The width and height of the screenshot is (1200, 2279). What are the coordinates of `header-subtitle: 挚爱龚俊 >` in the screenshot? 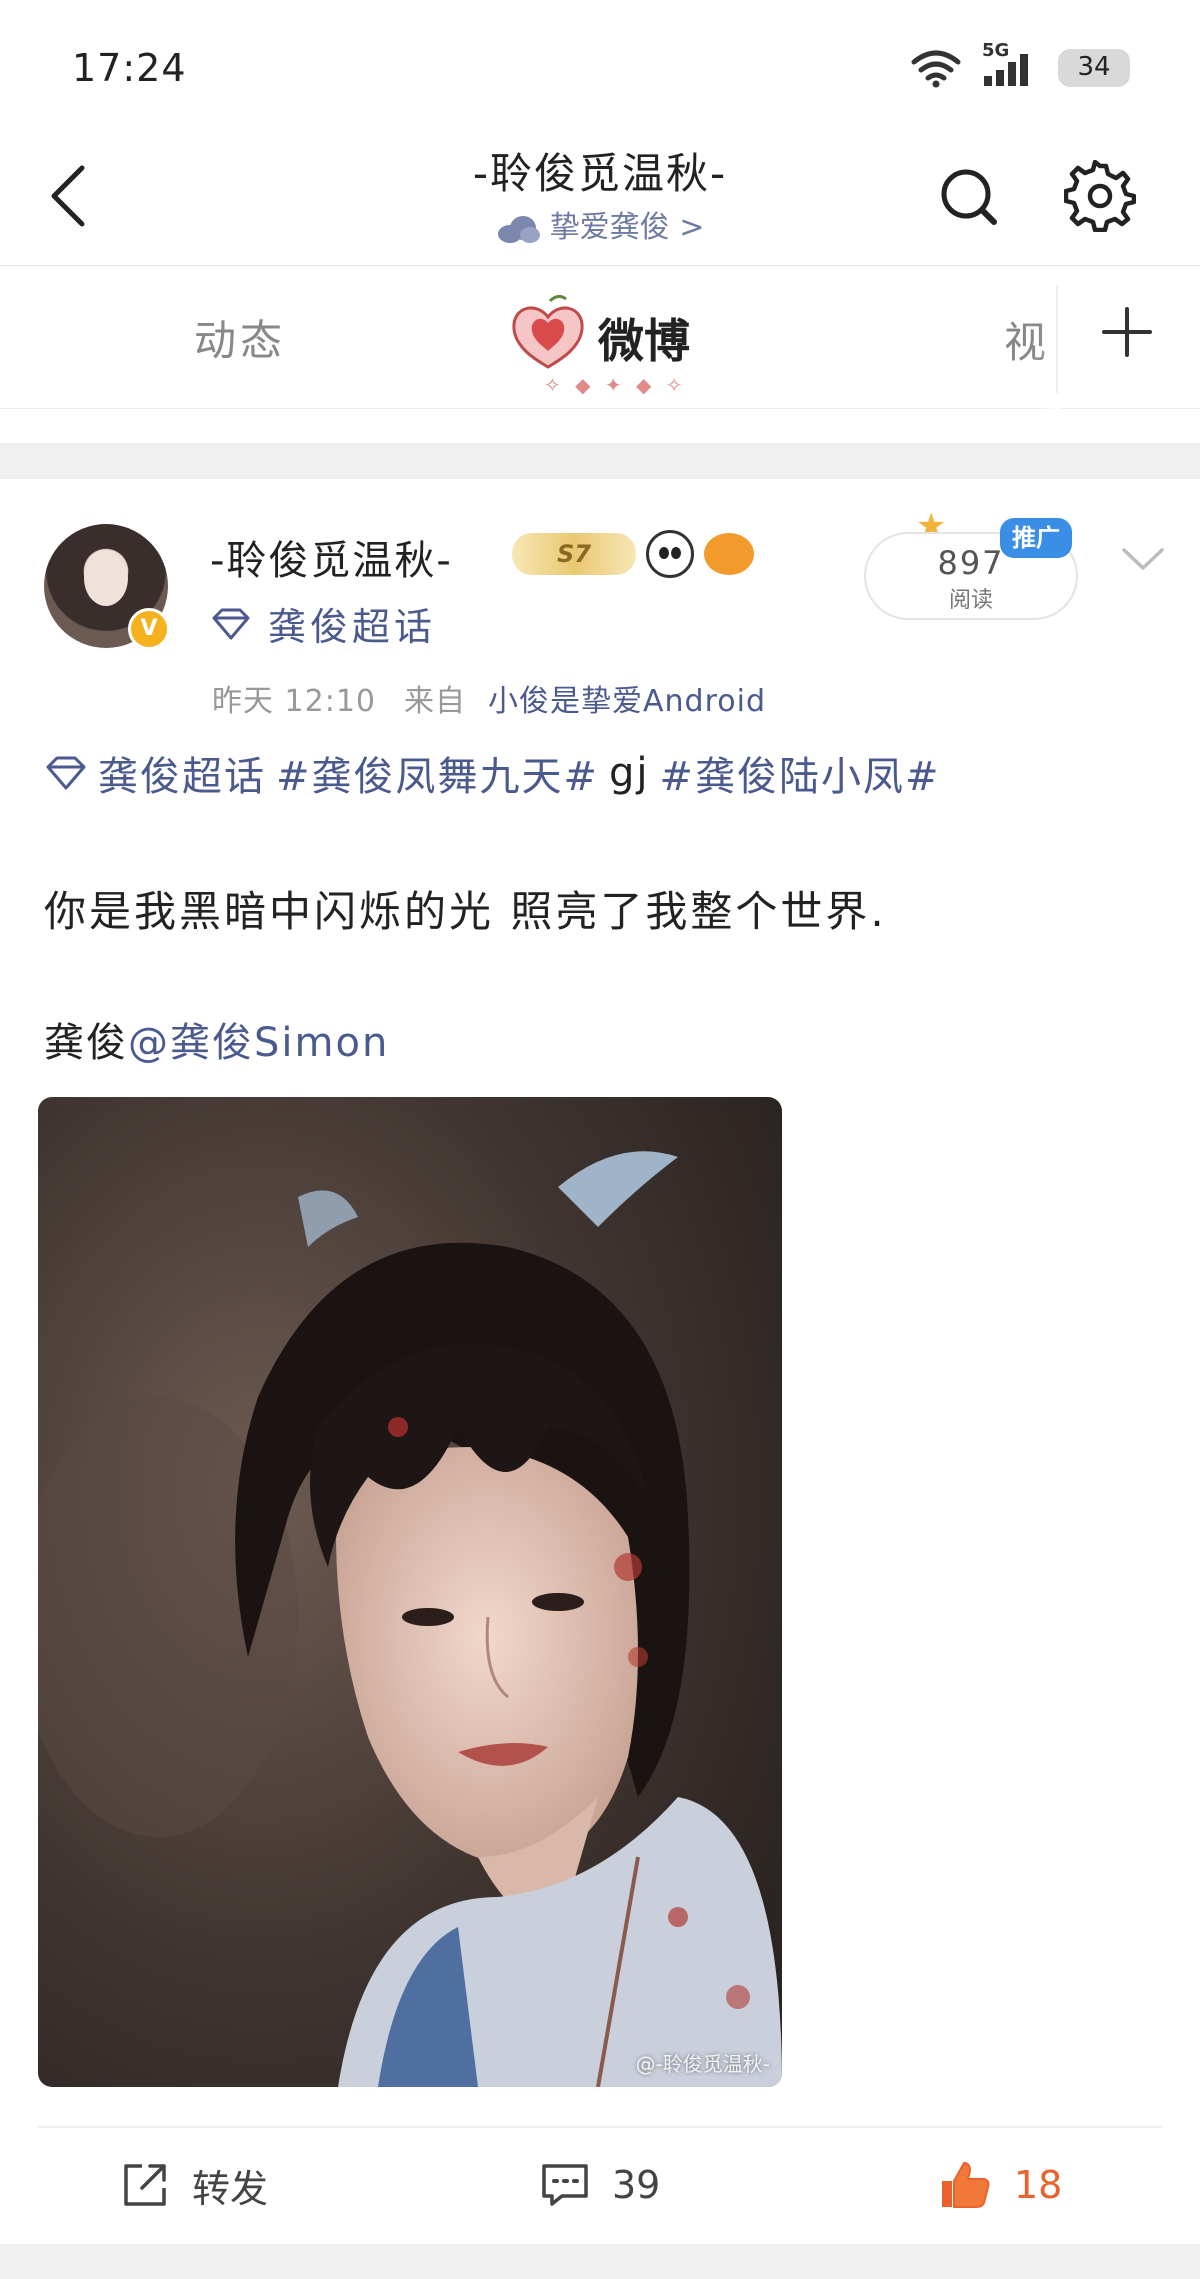 It's located at (627, 227).